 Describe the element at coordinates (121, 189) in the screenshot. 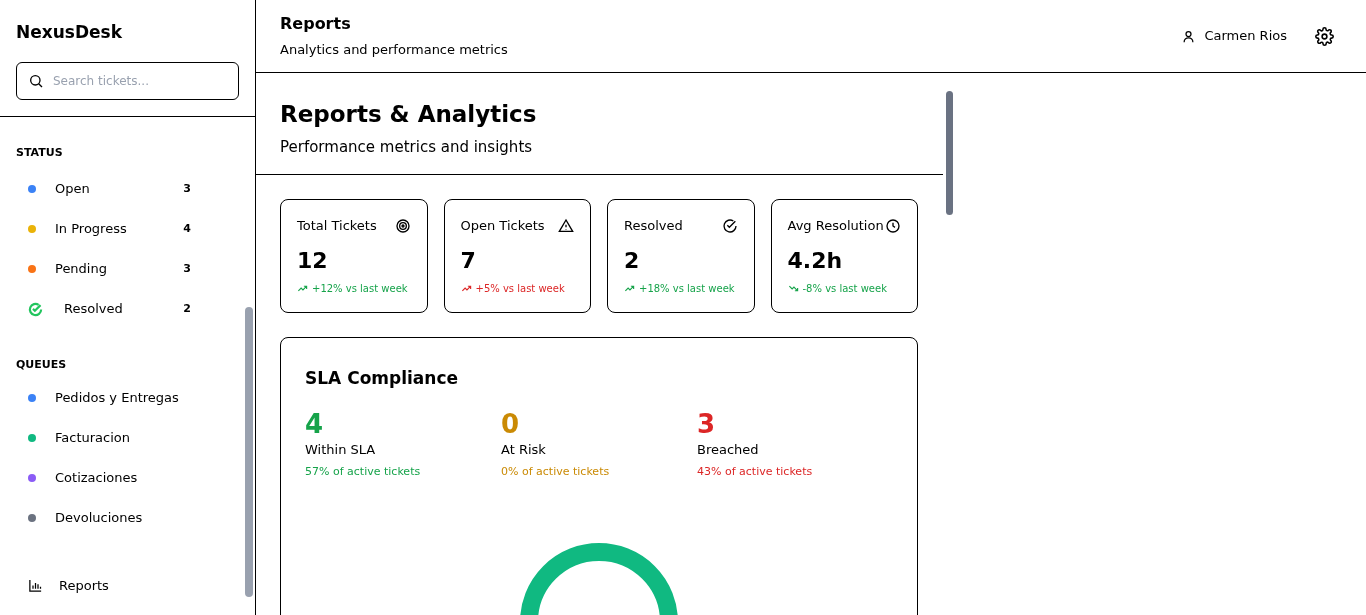

I see `status-item: Open 3` at that location.